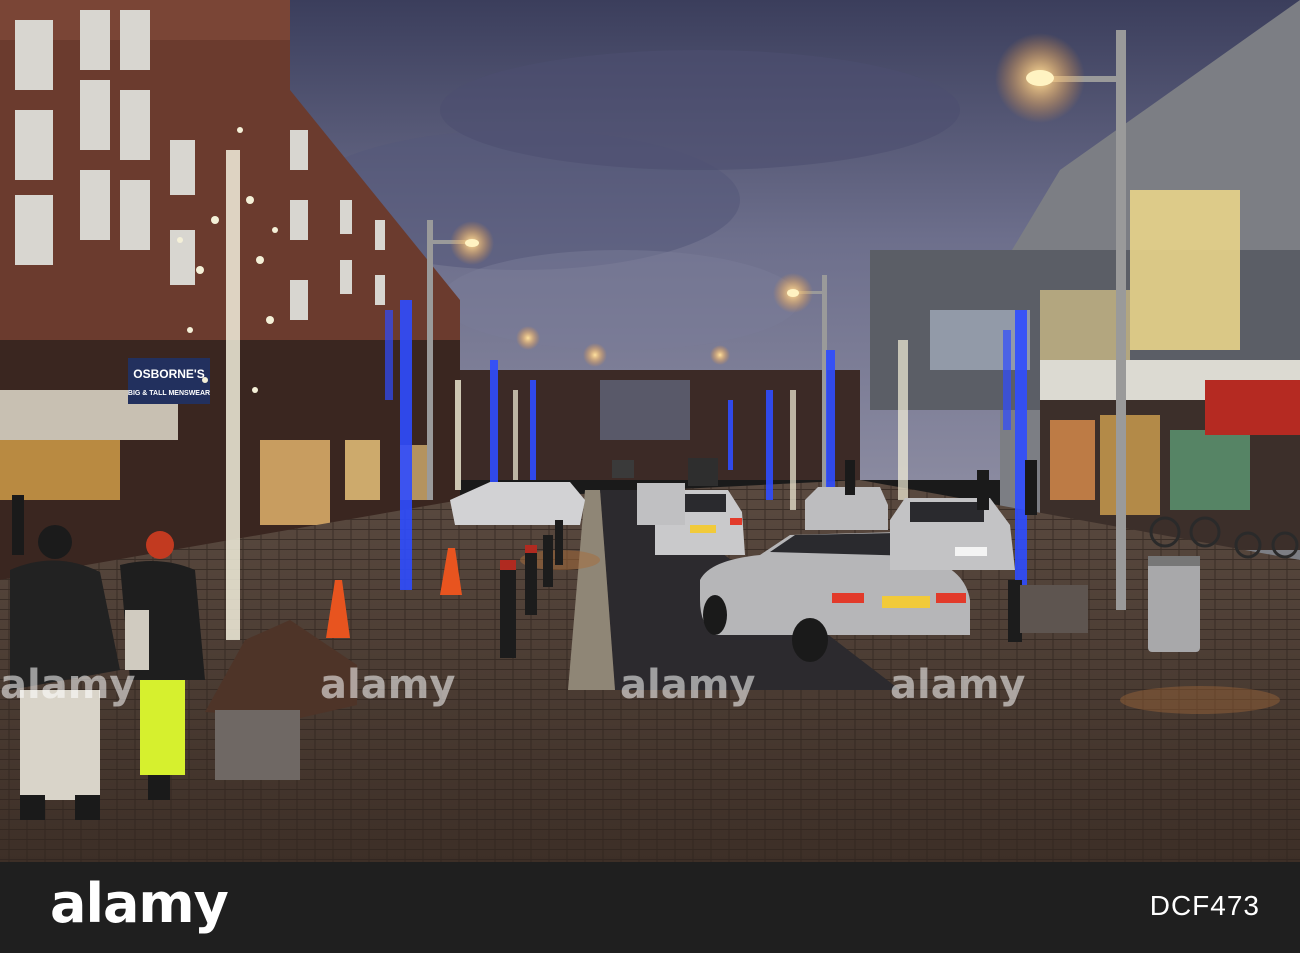 The width and height of the screenshot is (1300, 953). I want to click on shop-awning-right, so click(1252, 407).